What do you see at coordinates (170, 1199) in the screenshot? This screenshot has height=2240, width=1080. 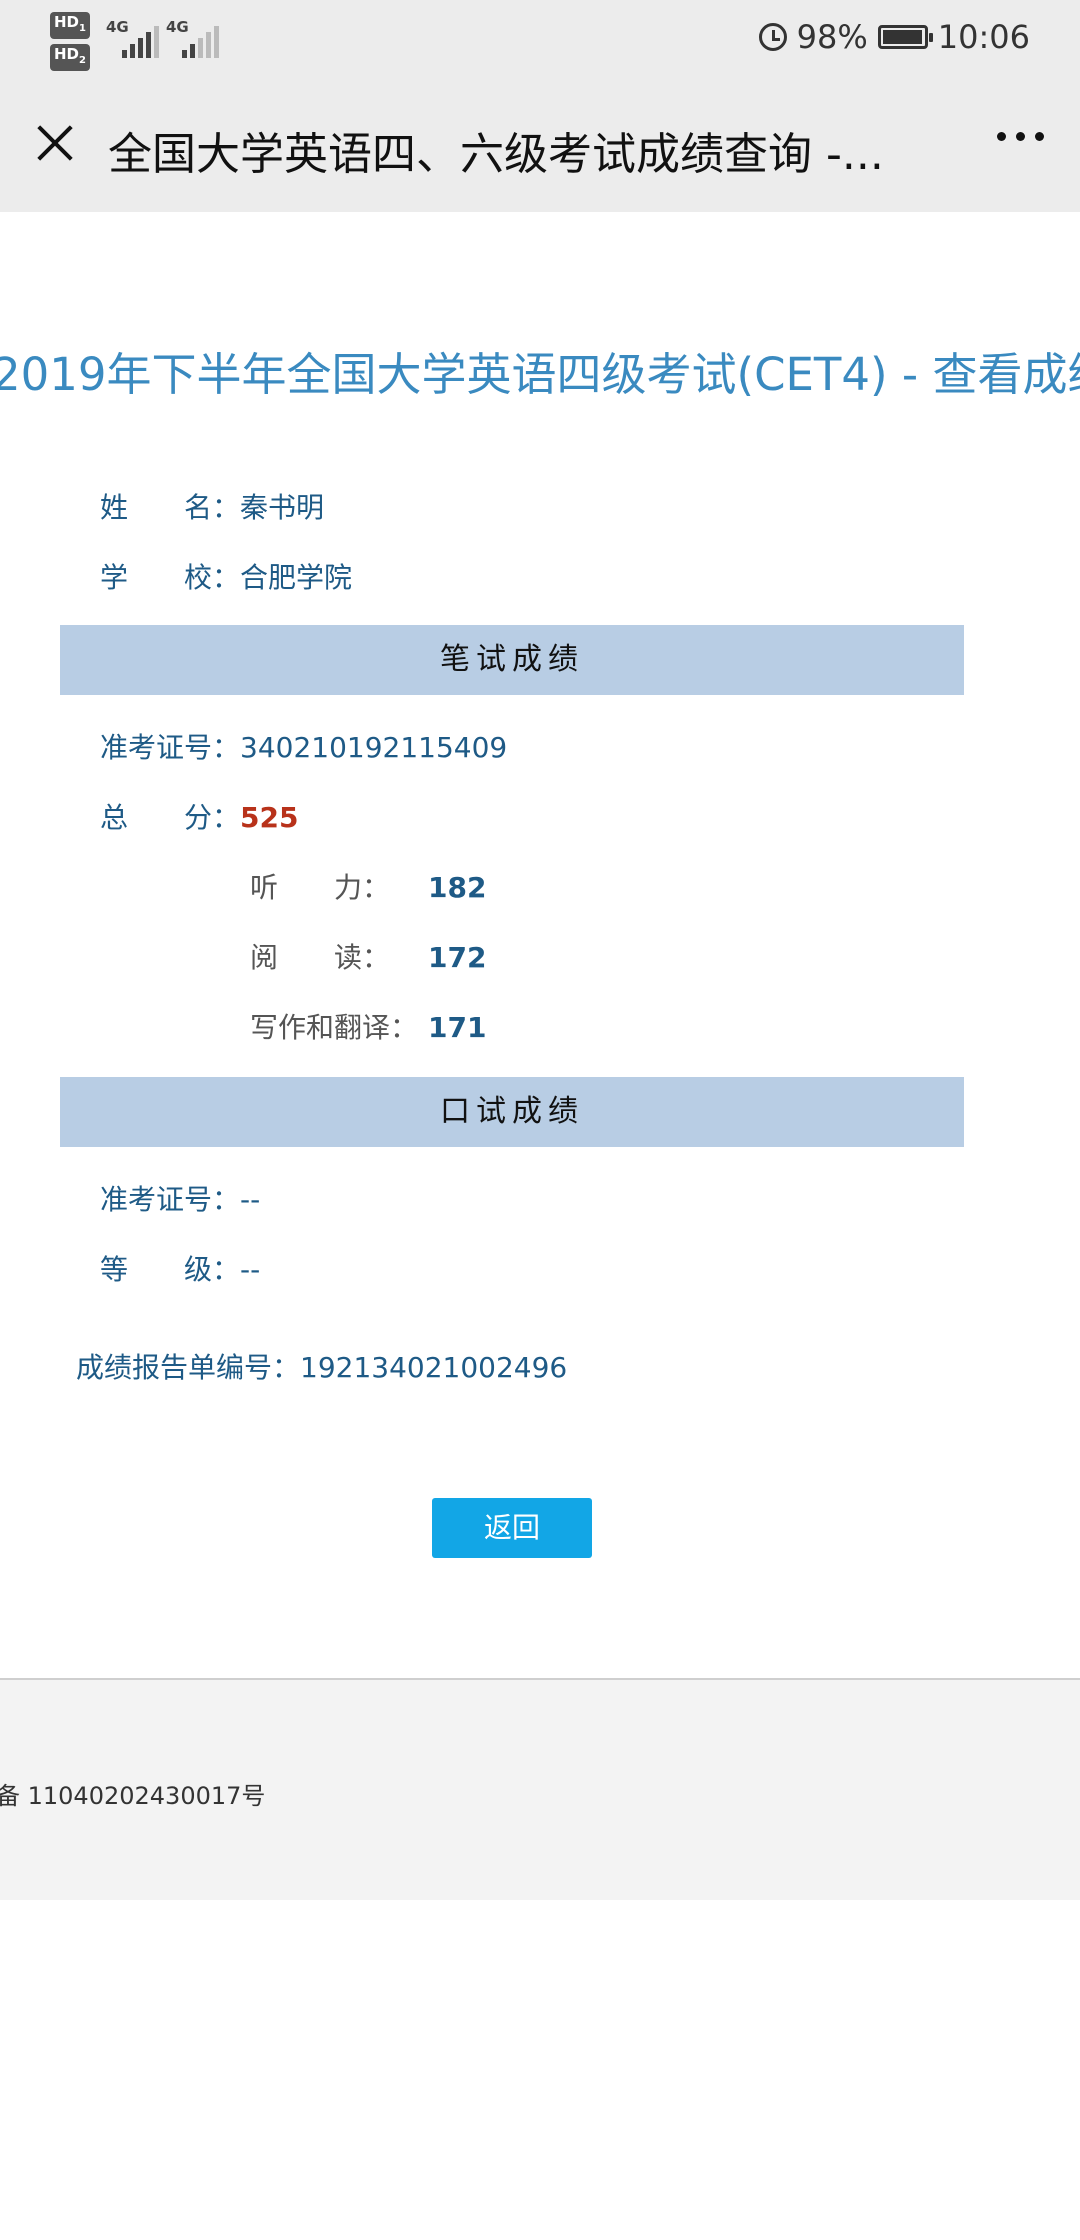 I see `oral-ticket-label: 准考证号：` at bounding box center [170, 1199].